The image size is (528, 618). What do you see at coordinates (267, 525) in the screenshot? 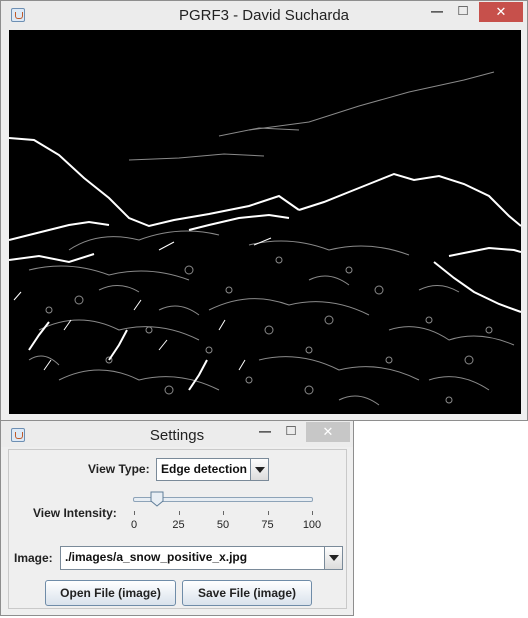
I see `slider-tick-label: 75` at bounding box center [267, 525].